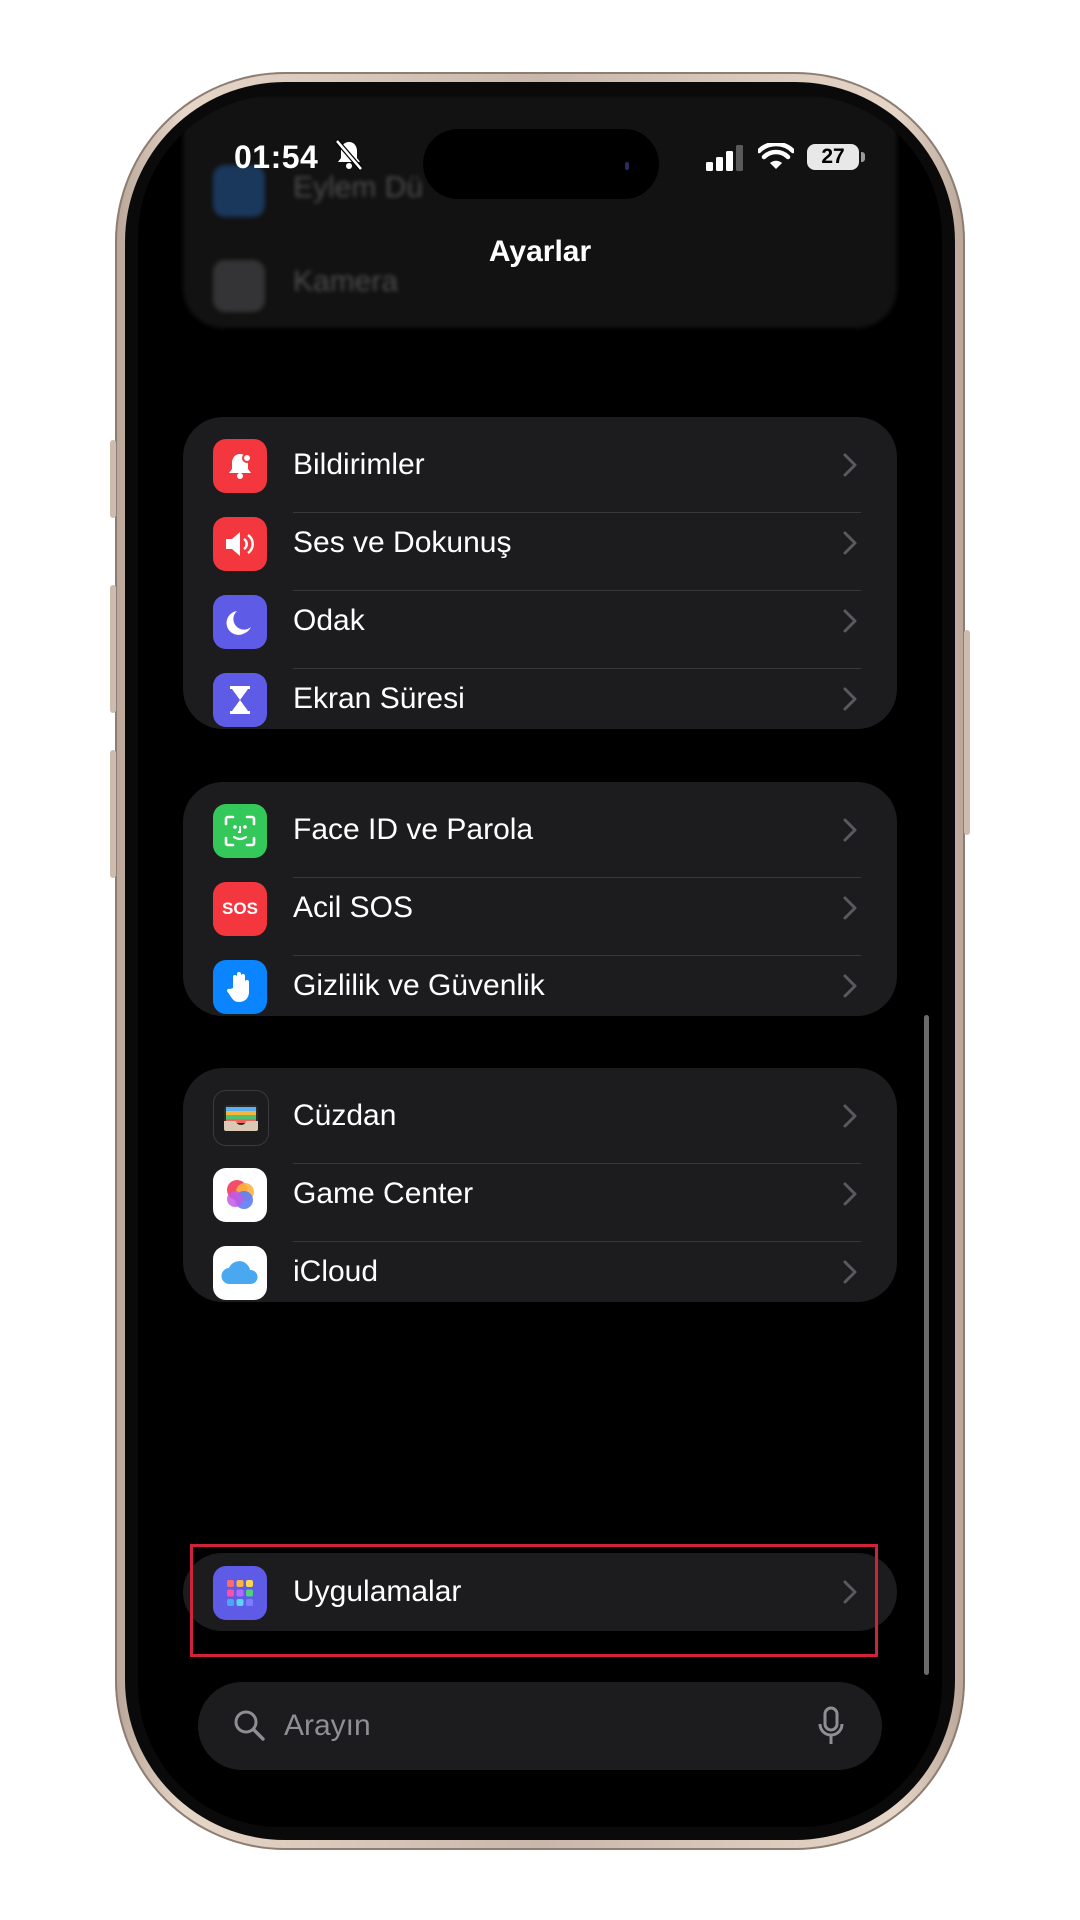 The height and width of the screenshot is (1920, 1080). I want to click on power-button, so click(967, 732).